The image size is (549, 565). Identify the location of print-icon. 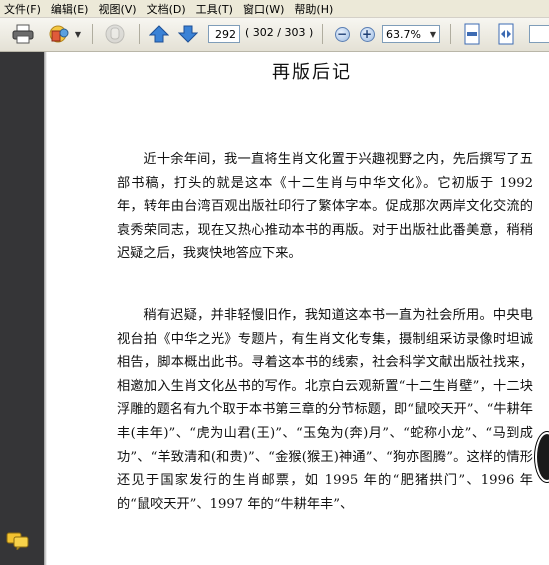
(23, 34).